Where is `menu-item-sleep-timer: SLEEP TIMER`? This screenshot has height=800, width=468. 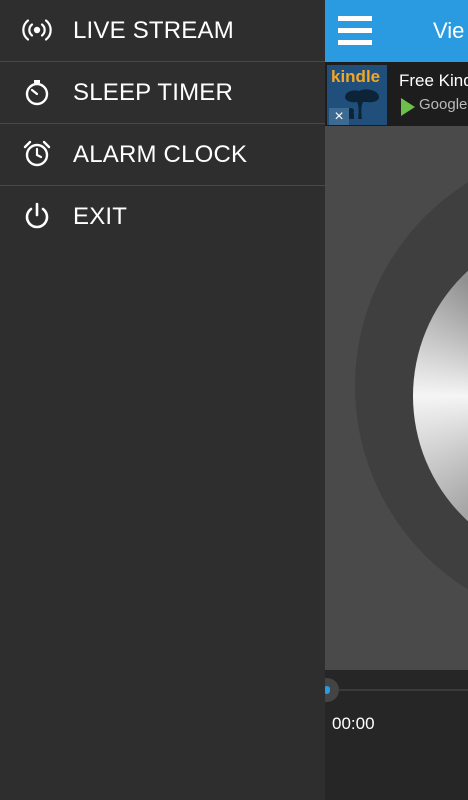
menu-item-sleep-timer: SLEEP TIMER is located at coordinates (162, 92).